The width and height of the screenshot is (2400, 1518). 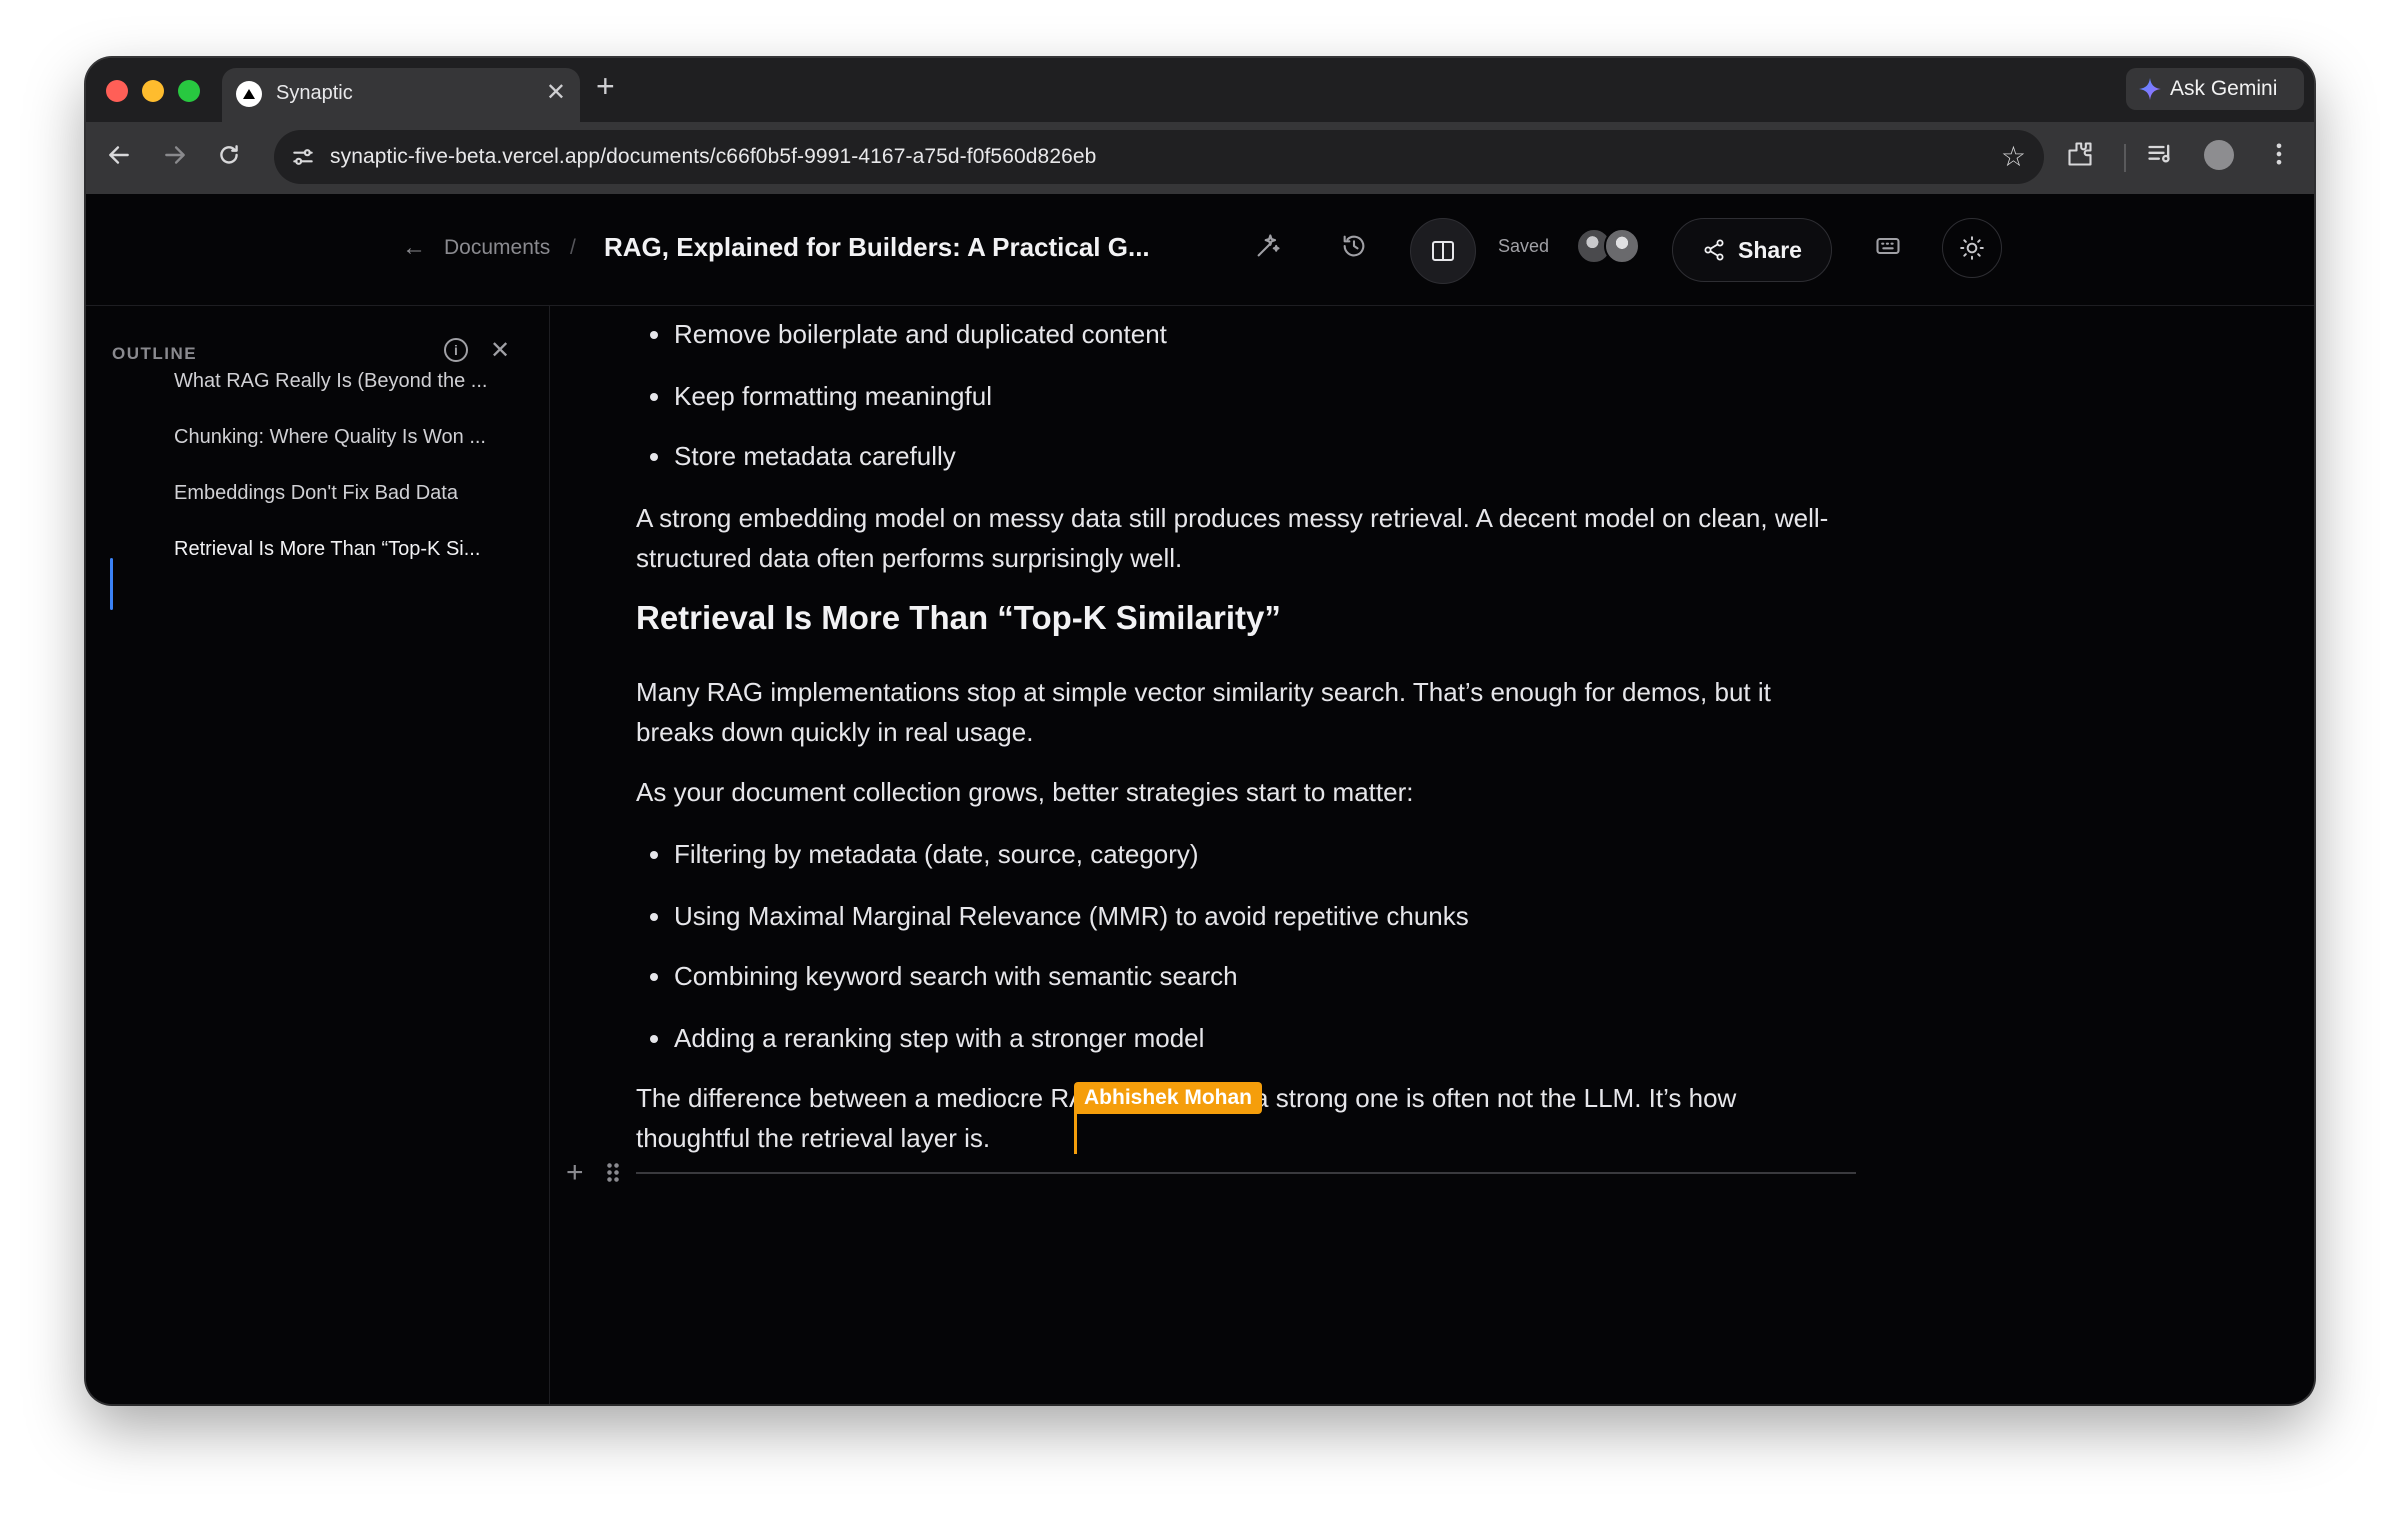 I want to click on list-item: Store metadata carefully, so click(x=796, y=456).